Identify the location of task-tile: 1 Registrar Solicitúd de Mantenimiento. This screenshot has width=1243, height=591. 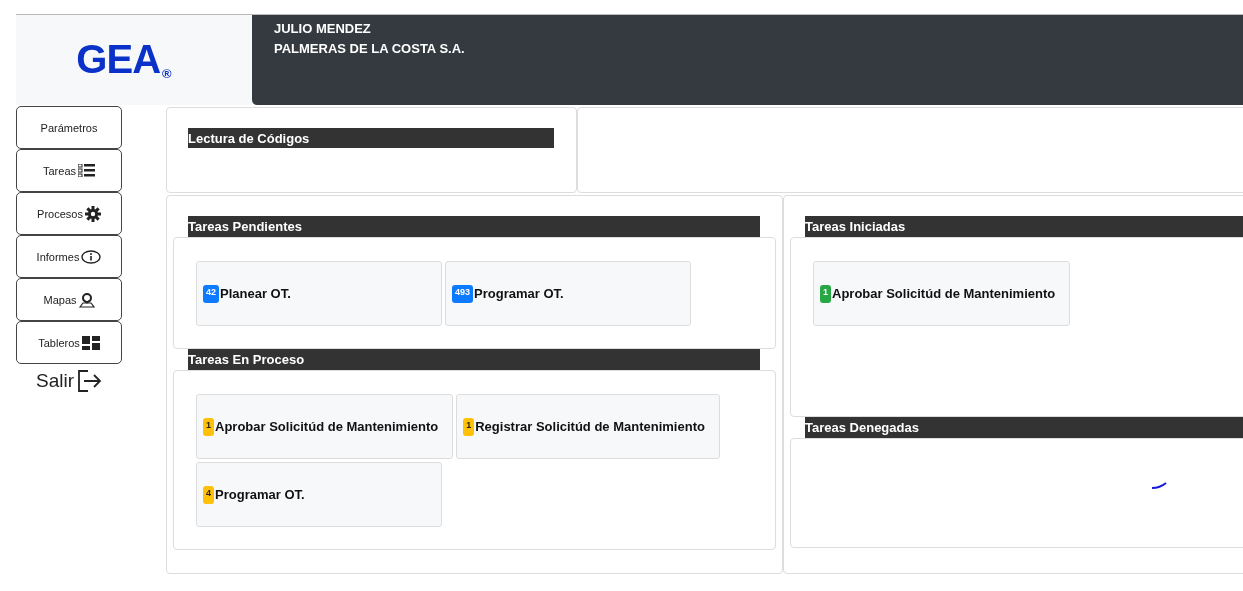
(588, 426).